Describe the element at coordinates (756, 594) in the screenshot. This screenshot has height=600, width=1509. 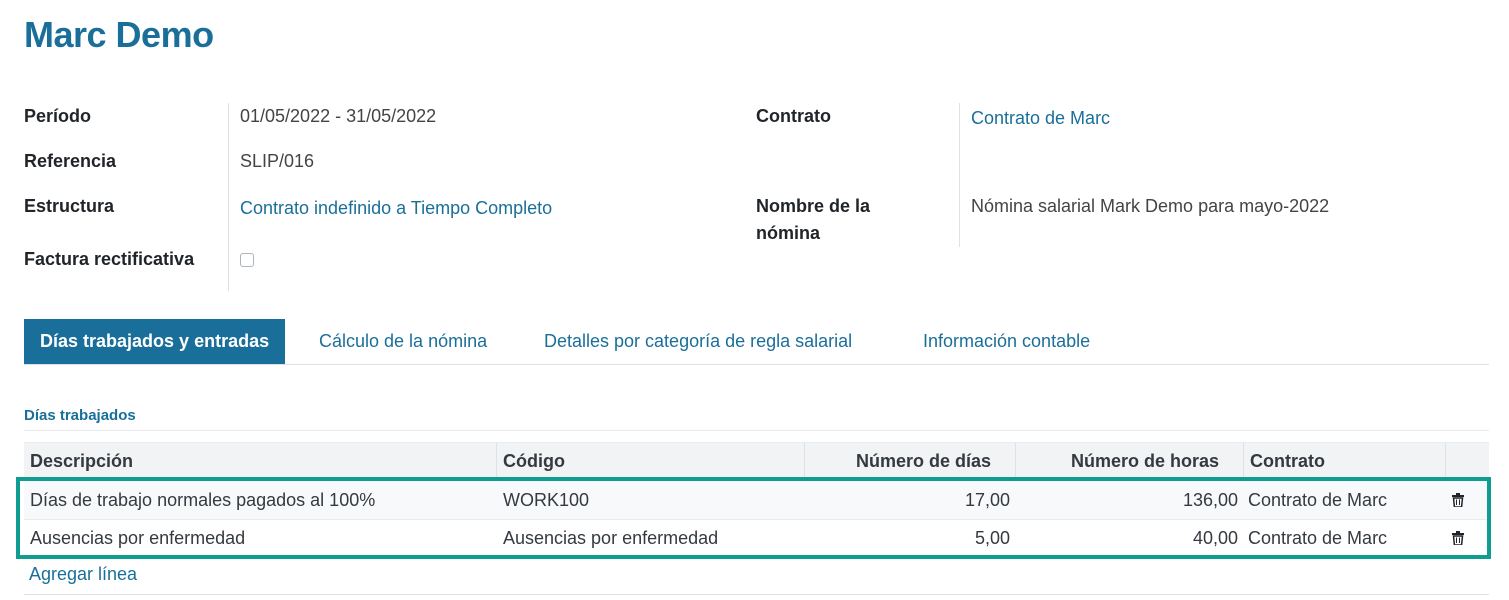
I see `table-bottom-divider` at that location.